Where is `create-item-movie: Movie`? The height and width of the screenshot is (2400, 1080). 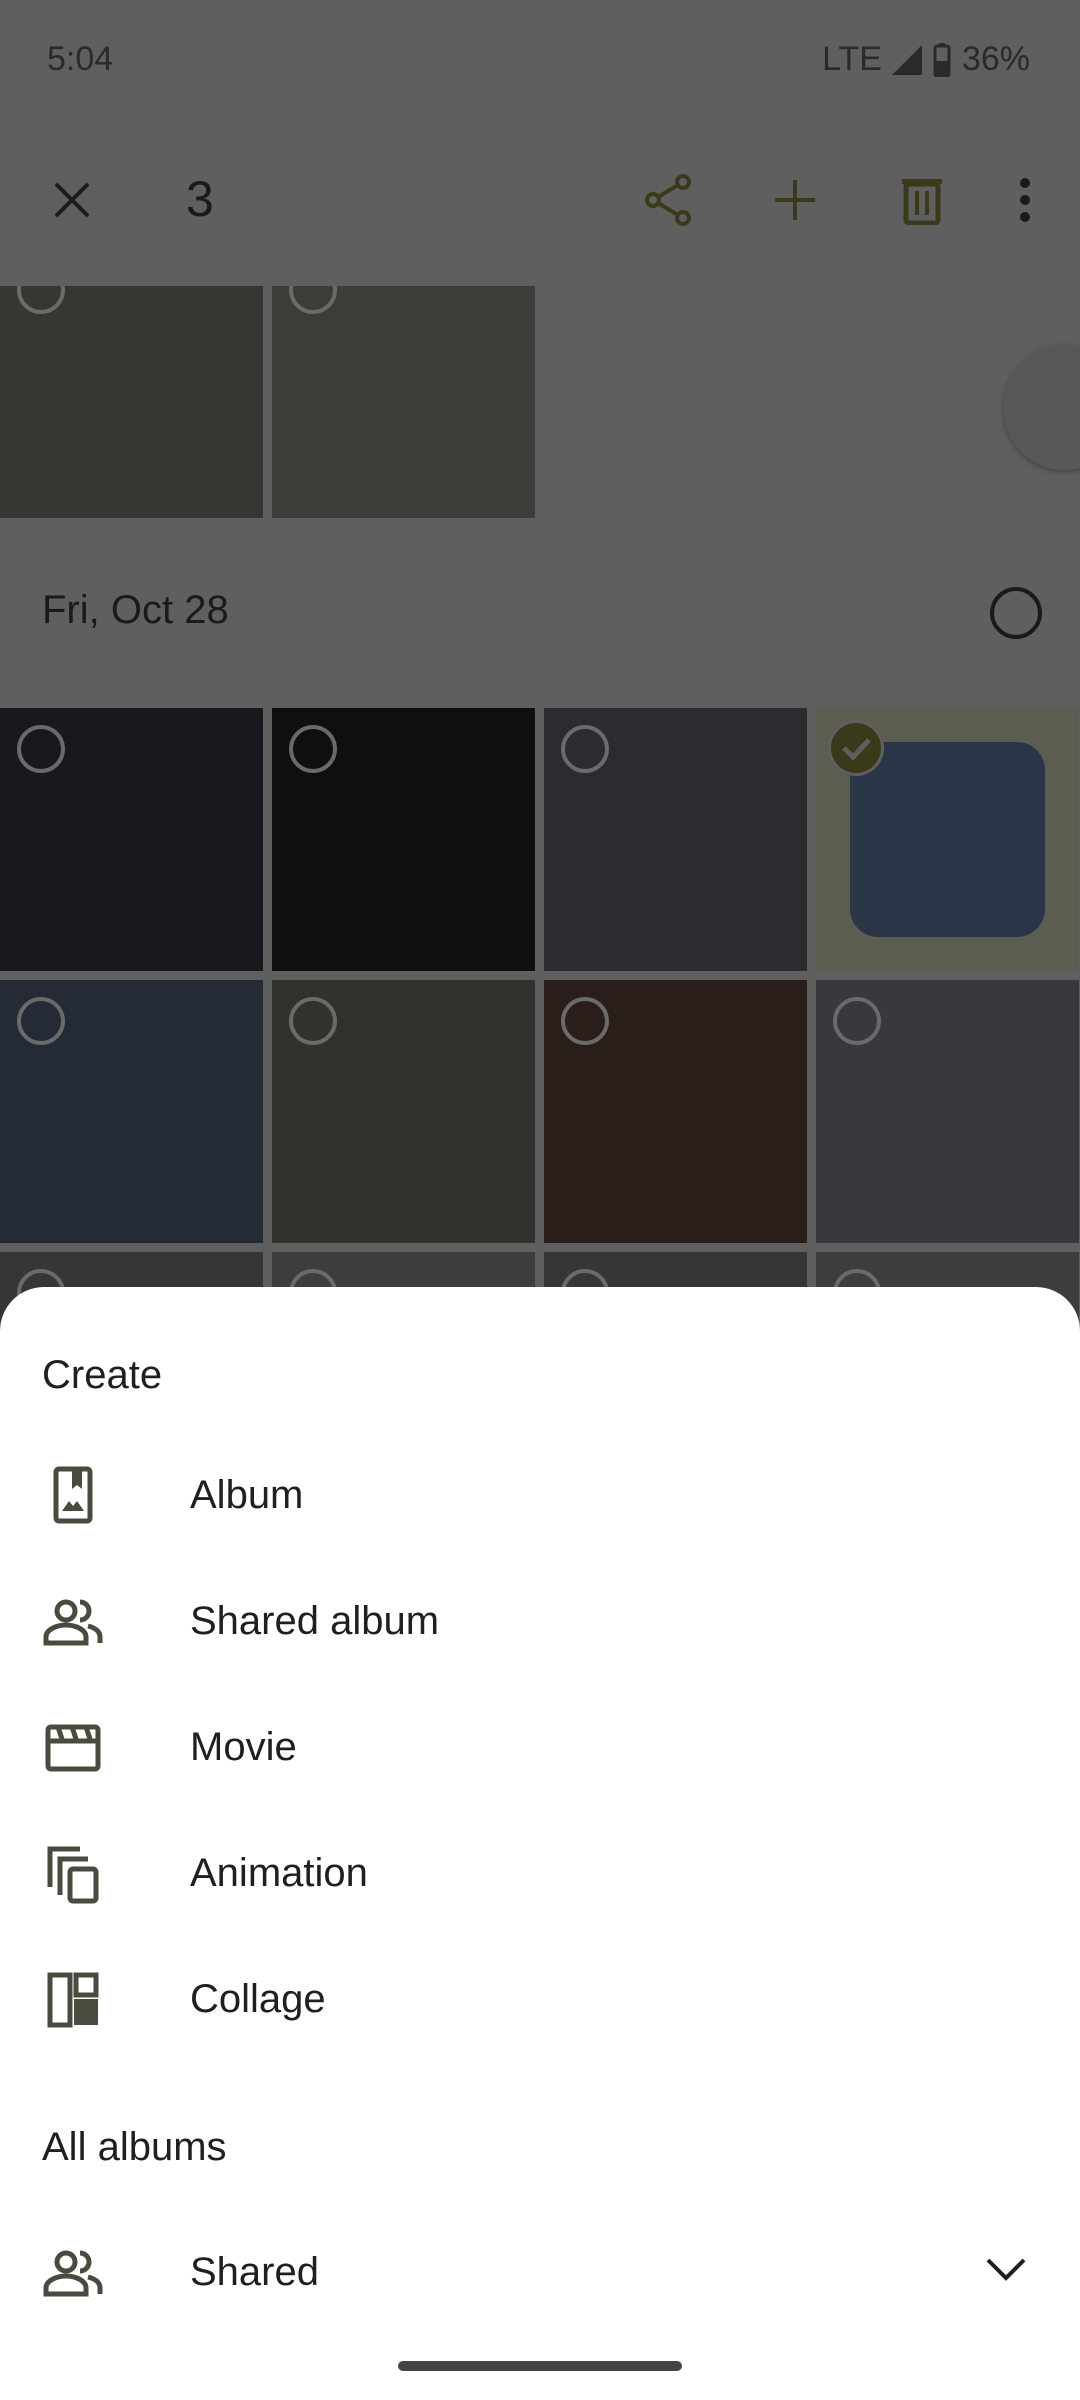 create-item-movie: Movie is located at coordinates (540, 1747).